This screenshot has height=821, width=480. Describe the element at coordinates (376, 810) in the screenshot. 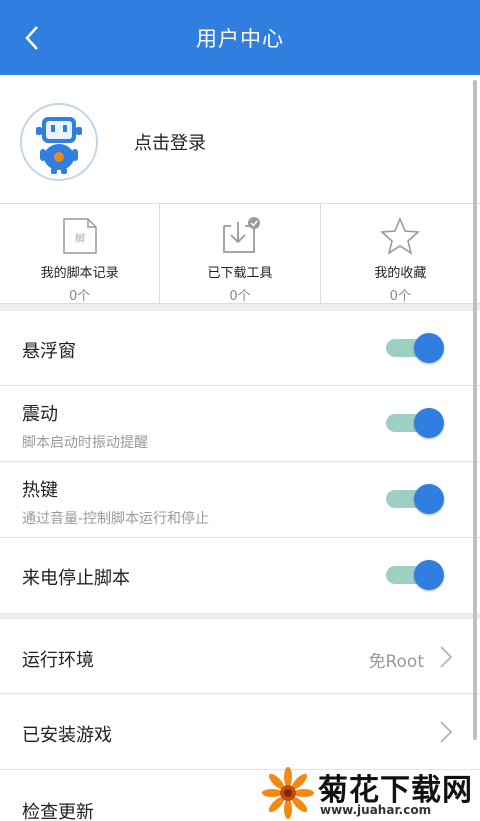

I see `watermark-url: www.juahar.com` at that location.